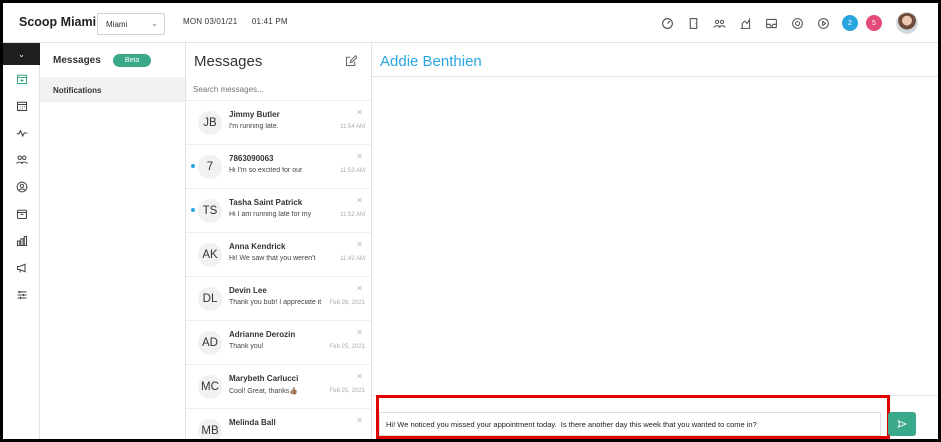 Image resolution: width=941 pixels, height=442 pixels. Describe the element at coordinates (745, 23) in the screenshot. I see `chart-icon` at that location.